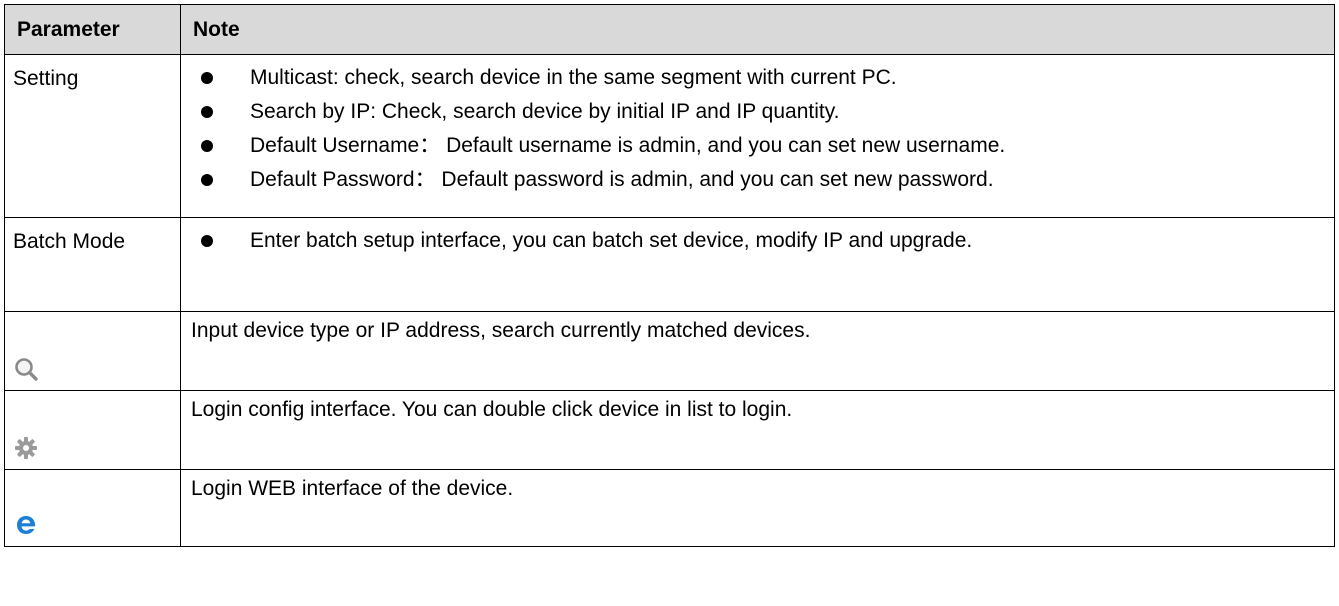  Describe the element at coordinates (92, 430) in the screenshot. I see `parameter-cell-config` at that location.